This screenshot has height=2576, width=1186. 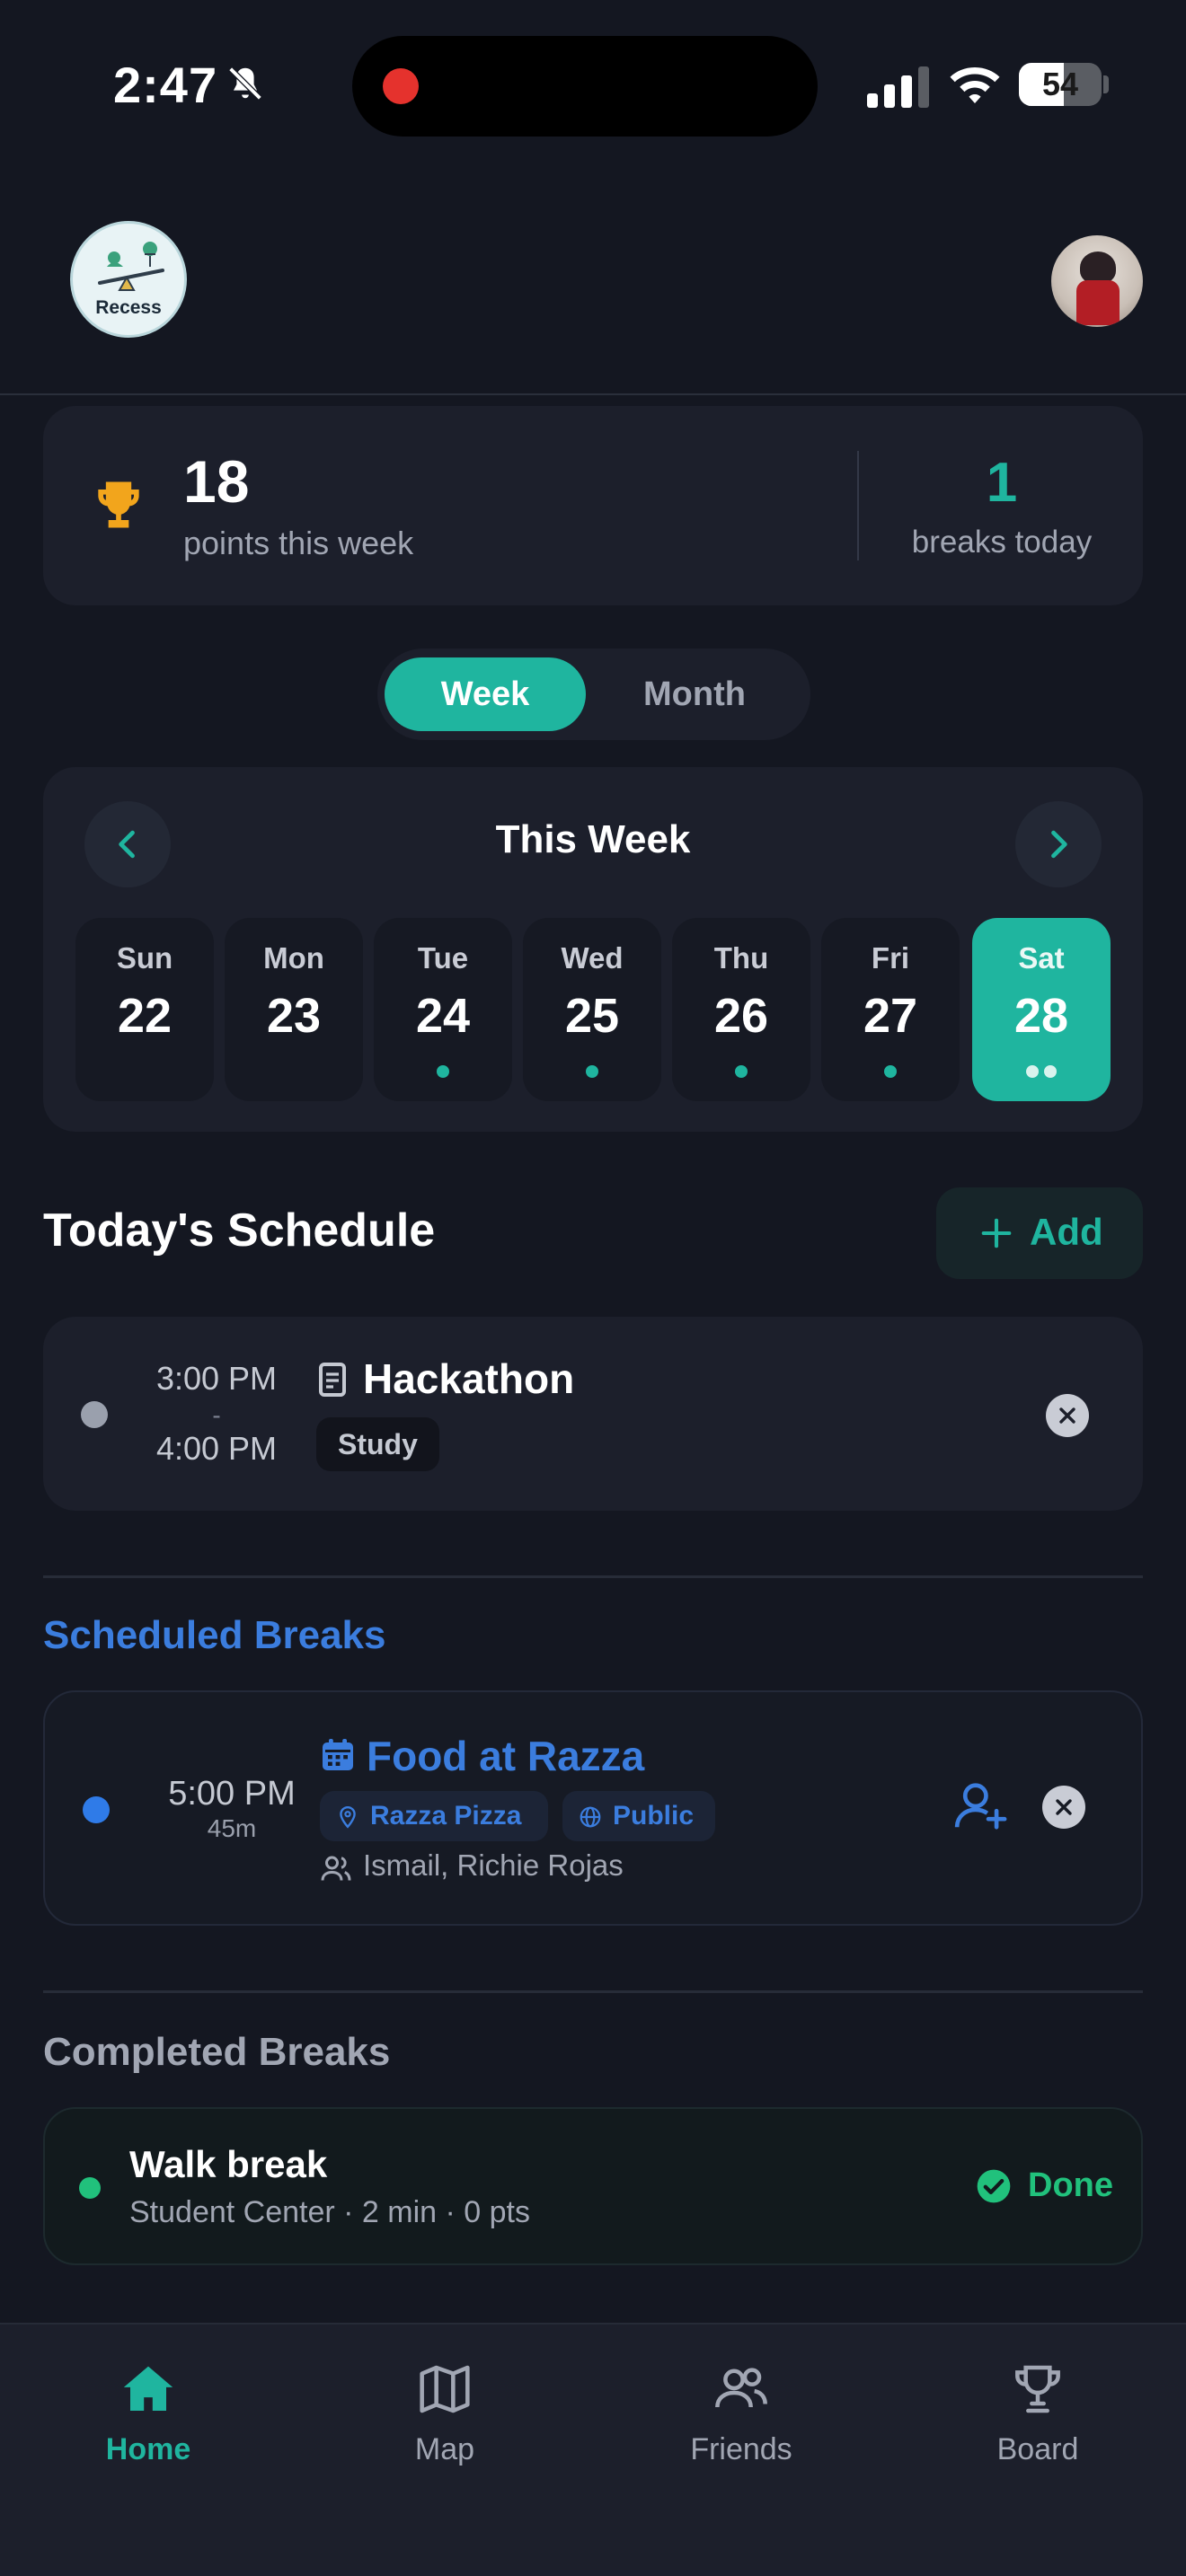 I want to click on location-label: Razza Pizza, so click(x=446, y=1816).